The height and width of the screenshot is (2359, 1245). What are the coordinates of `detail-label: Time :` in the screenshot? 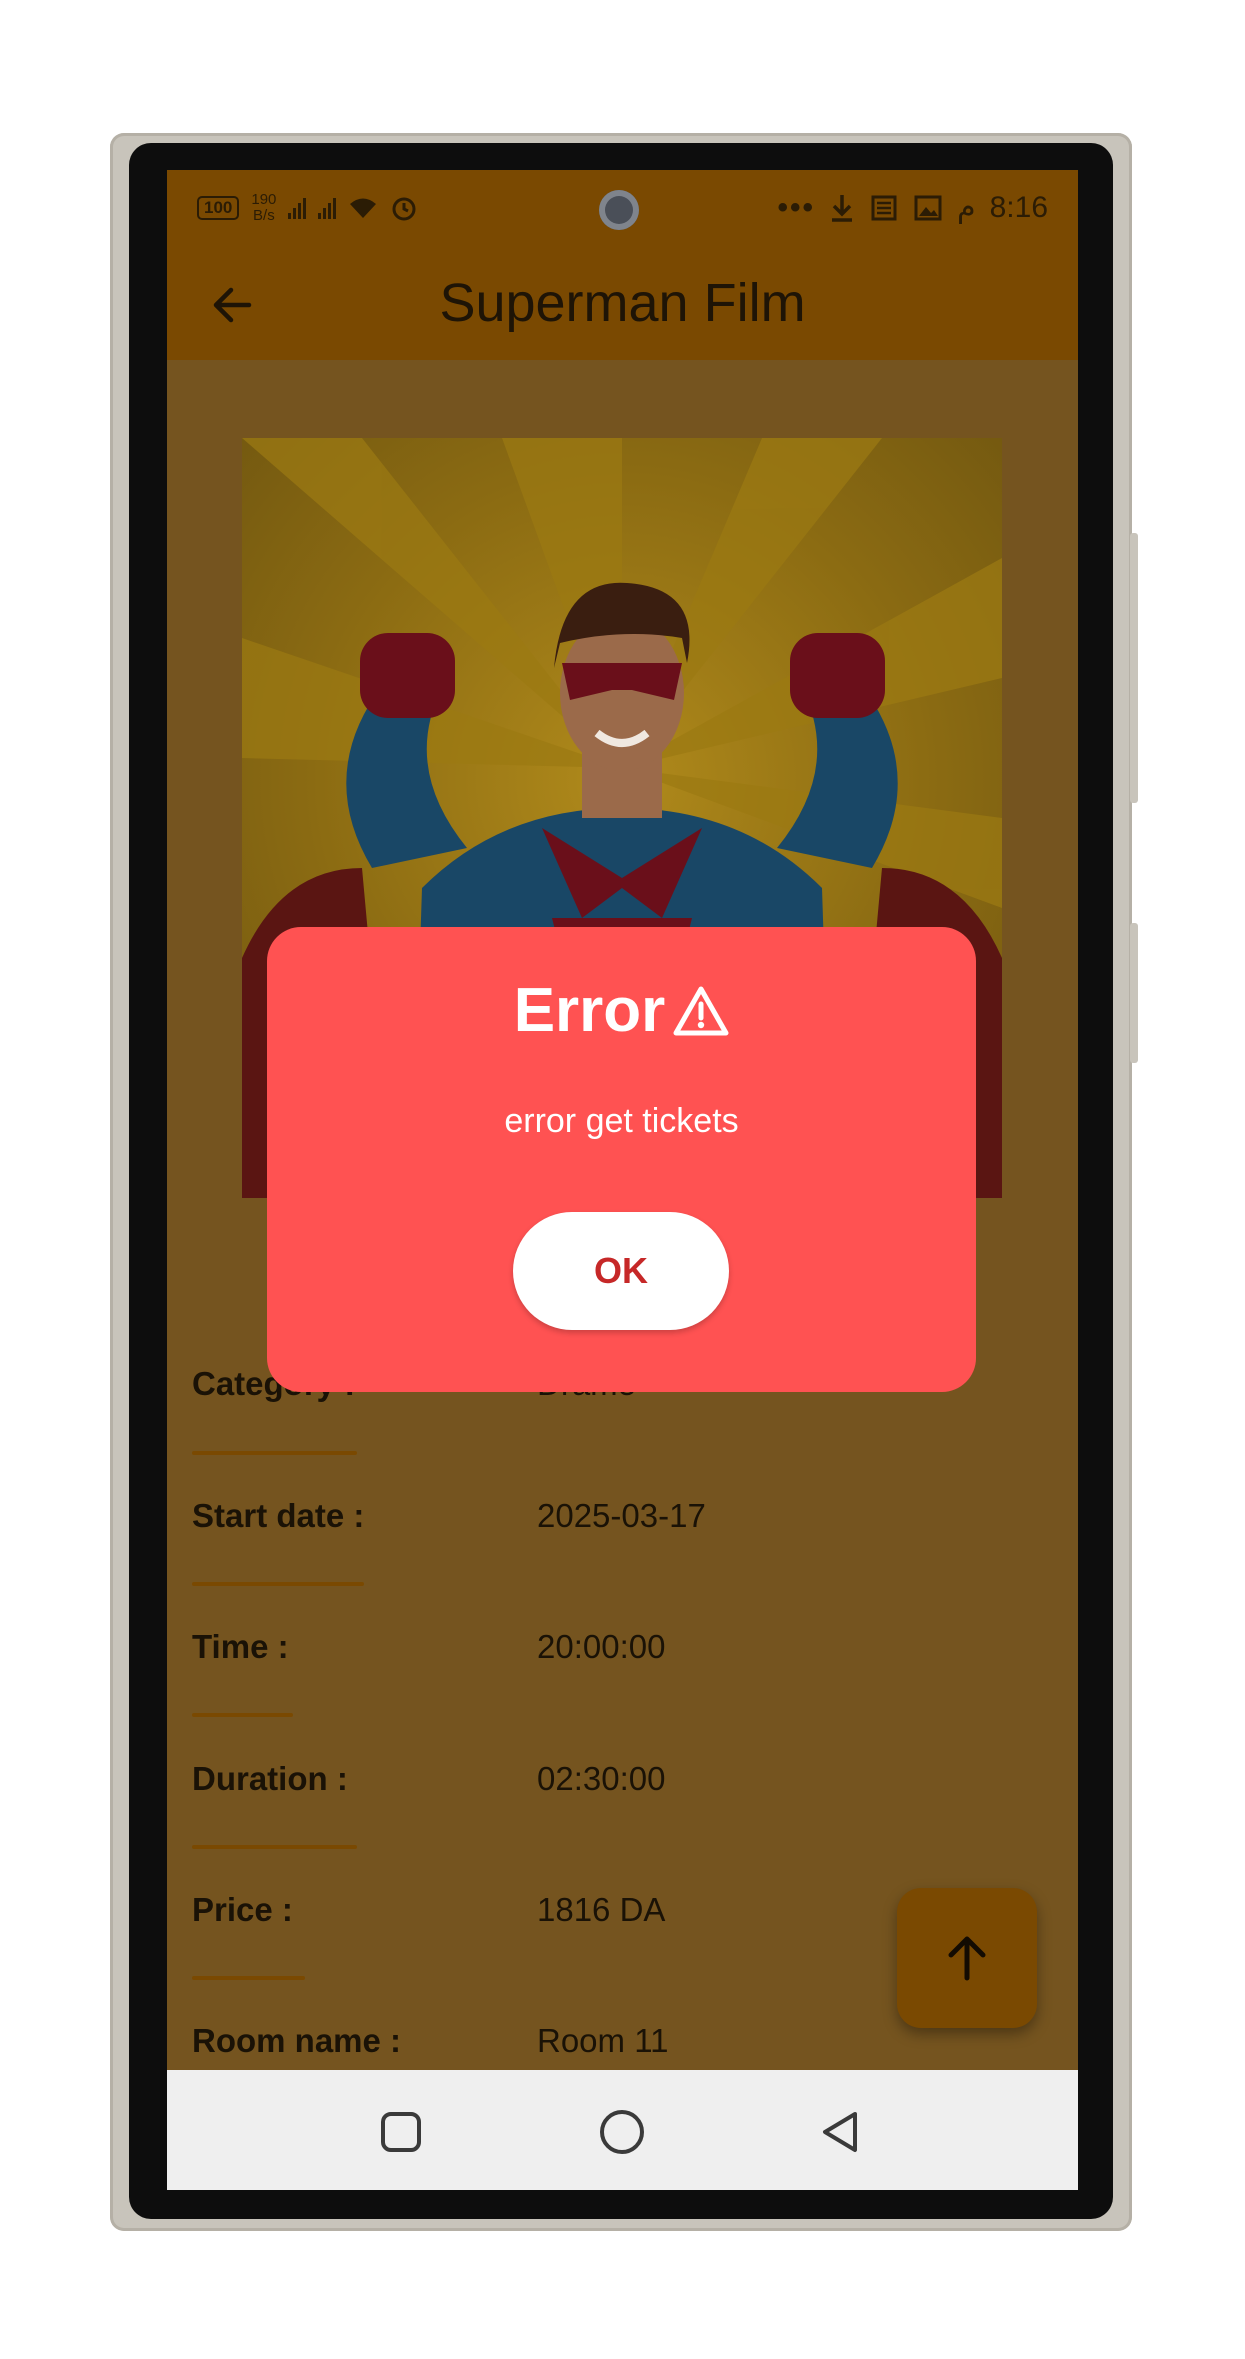 It's located at (240, 1646).